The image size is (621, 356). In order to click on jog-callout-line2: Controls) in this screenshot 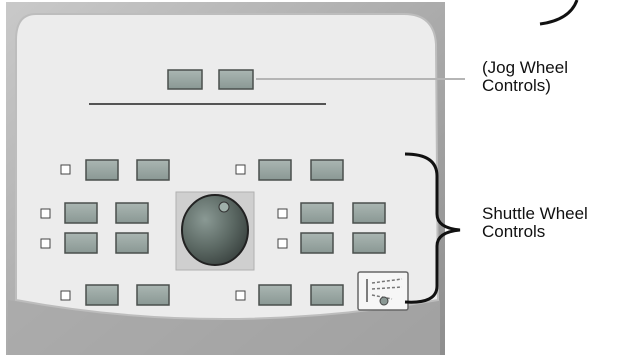, I will do `click(516, 85)`.